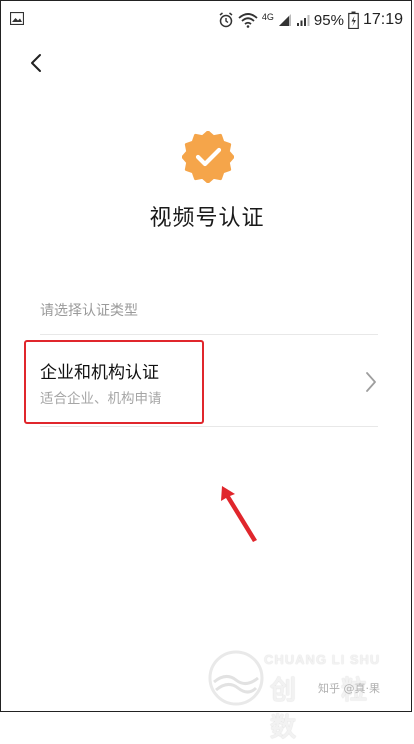  Describe the element at coordinates (322, 659) in the screenshot. I see `watermark-english: CHUANG LI SHU` at that location.